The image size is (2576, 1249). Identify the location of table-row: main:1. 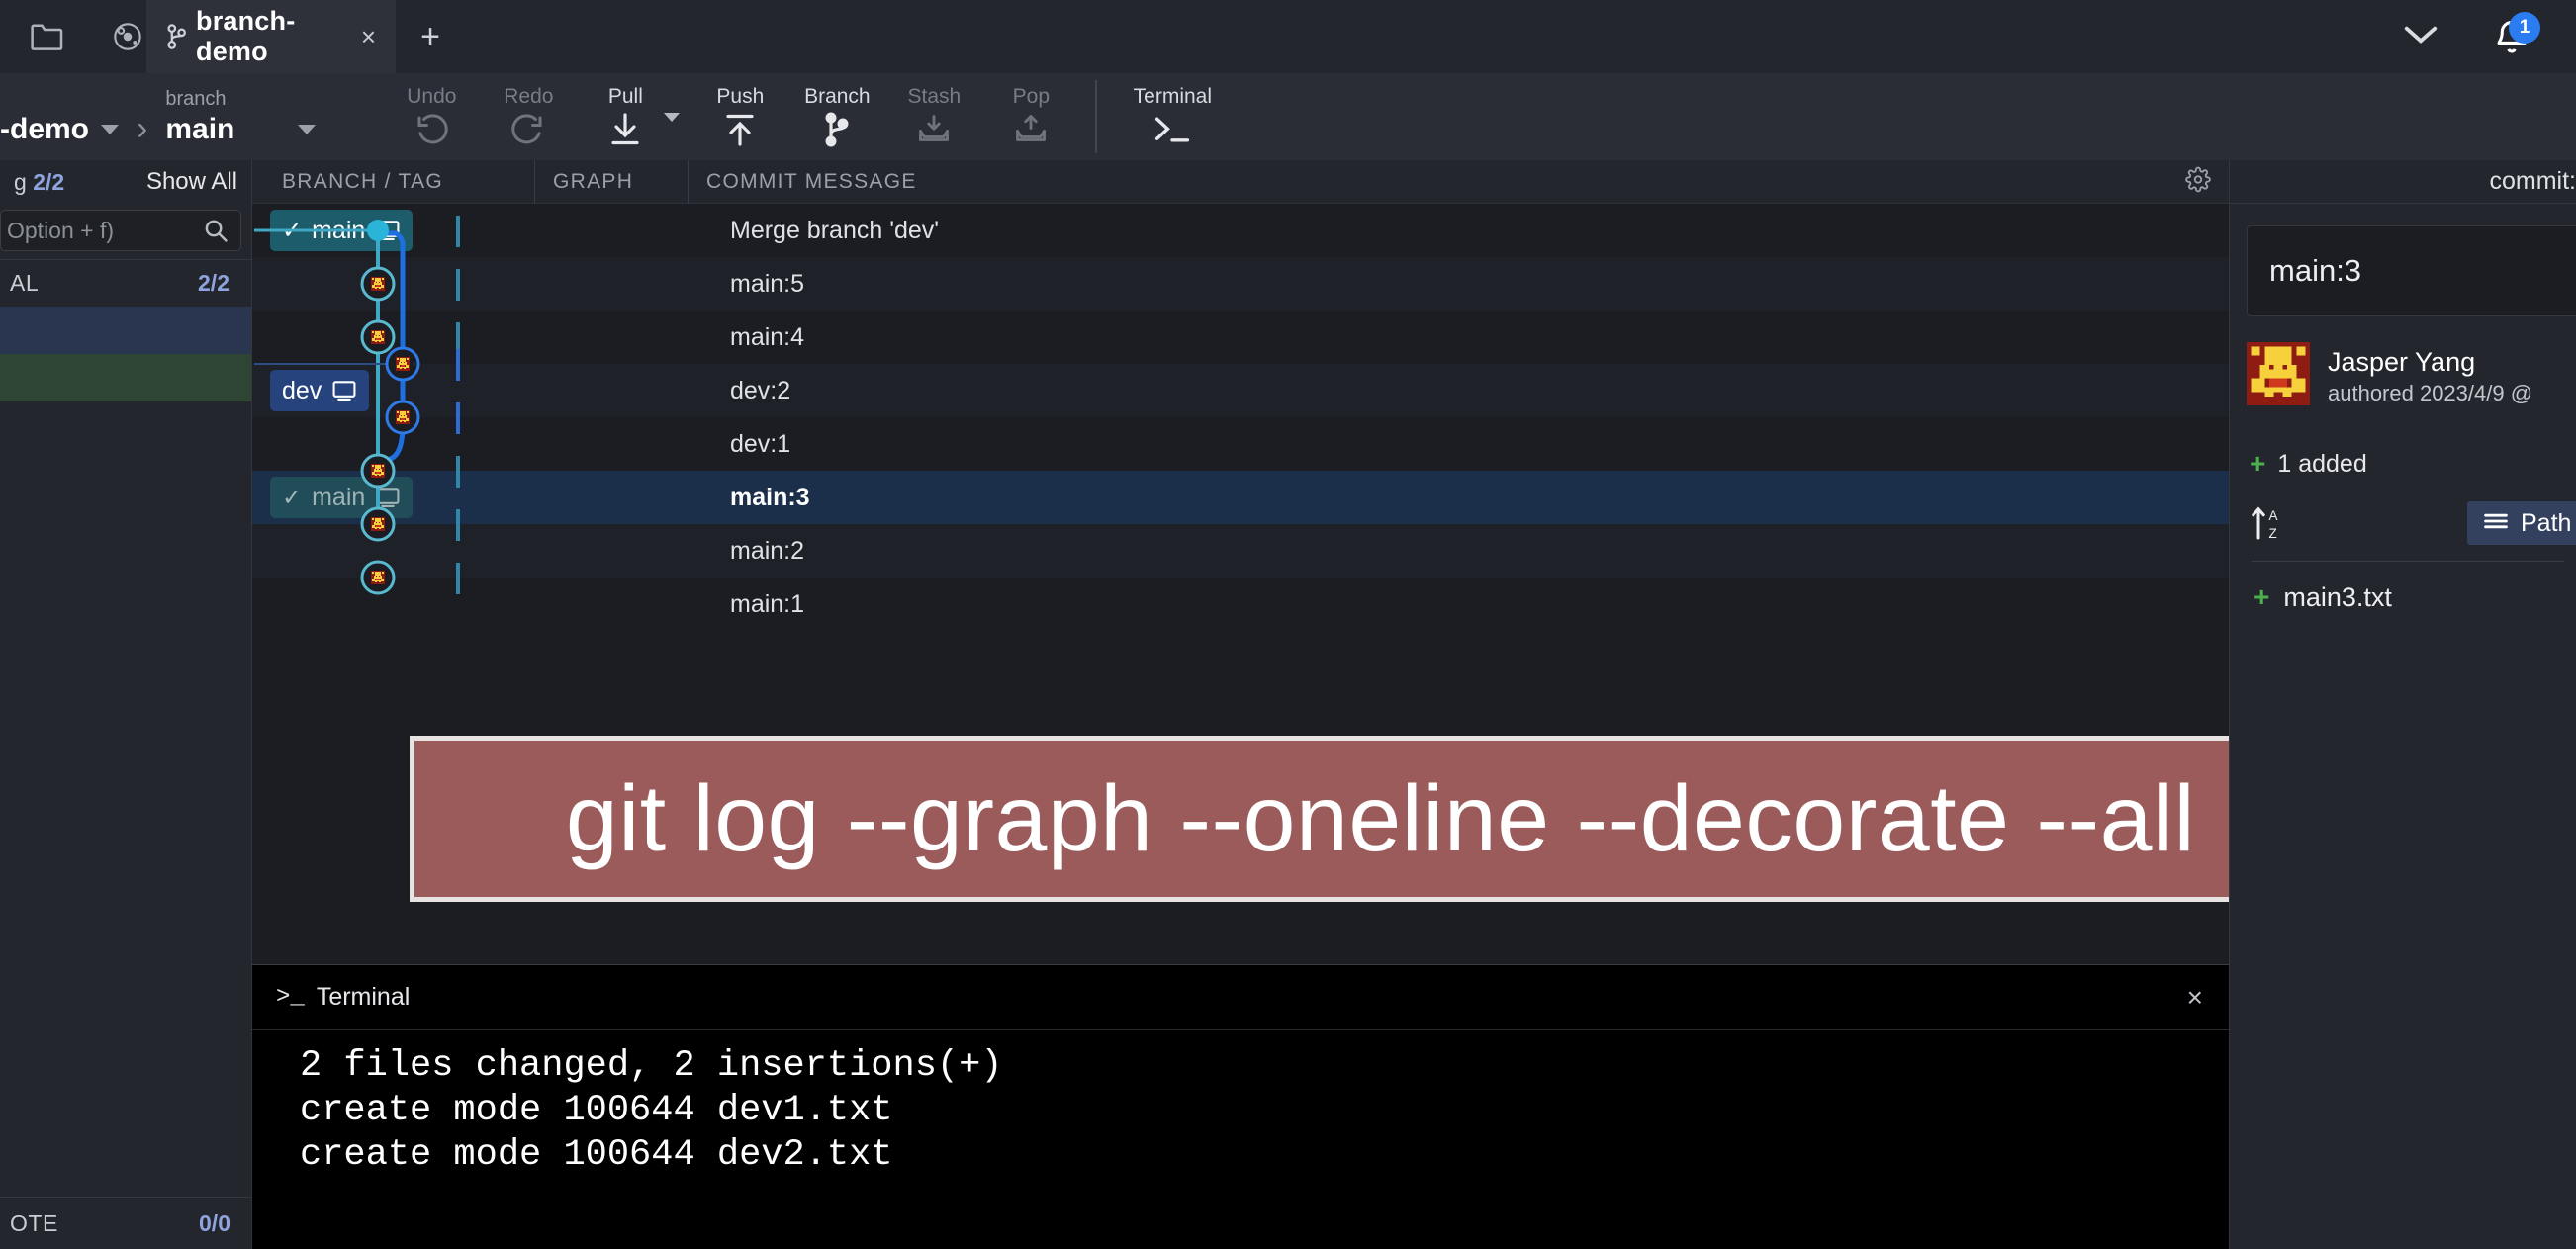
(1240, 604).